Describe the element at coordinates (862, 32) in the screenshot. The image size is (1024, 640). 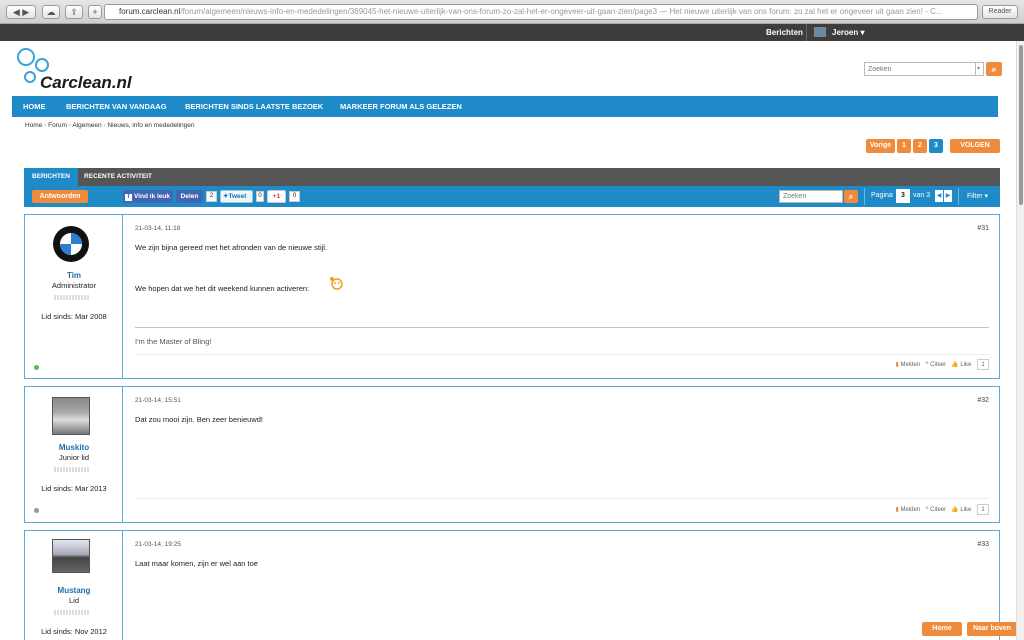
I see `chevron-down-icon: ▾` at that location.